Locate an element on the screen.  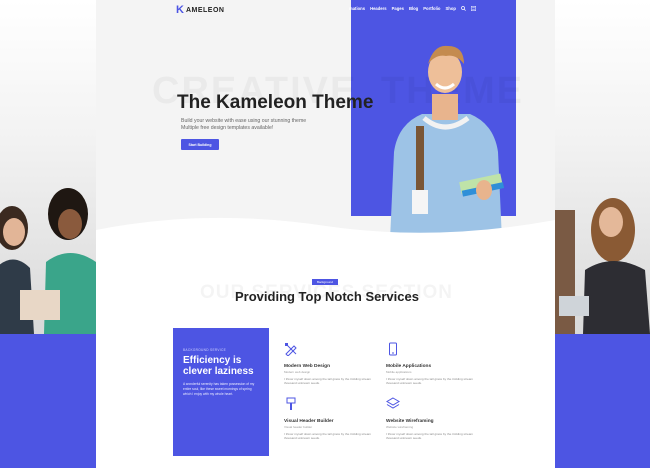
card-title: Efficiency is clever laziness is located at coordinates (218, 366).